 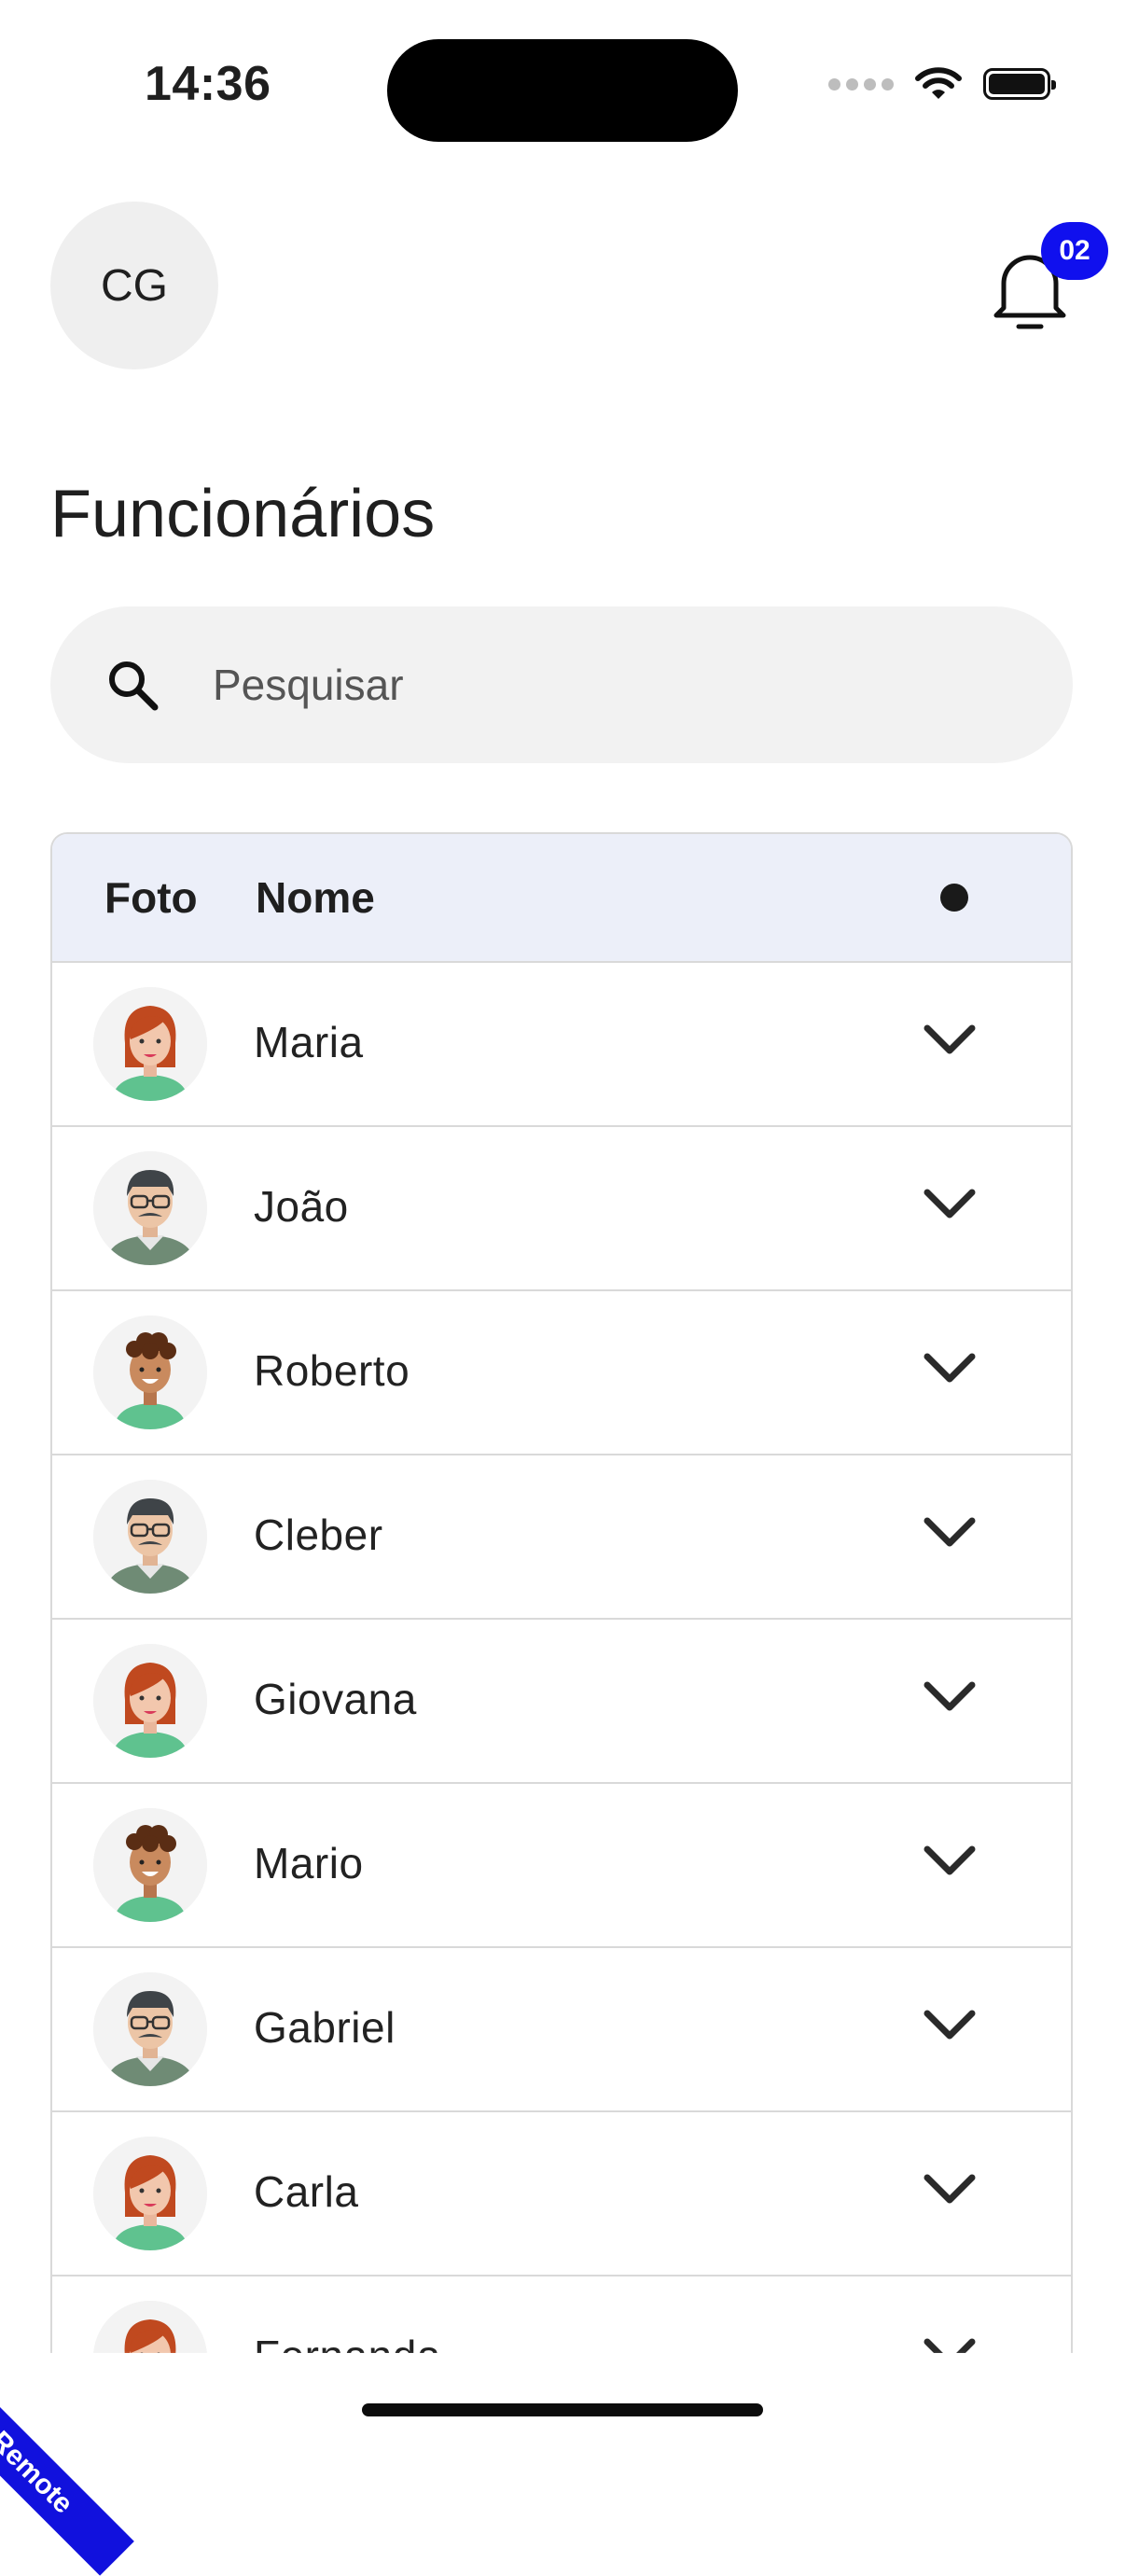 I want to click on table-row: Roberto, so click(x=561, y=1373).